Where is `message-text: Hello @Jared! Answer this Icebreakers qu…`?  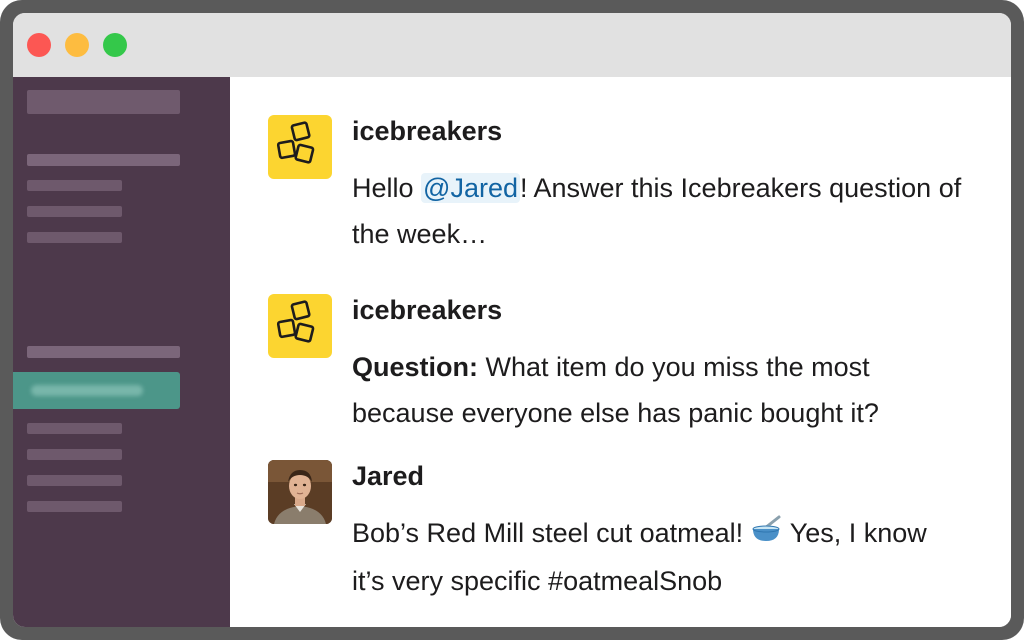 message-text: Hello @Jared! Answer this Icebreakers qu… is located at coordinates (657, 211).